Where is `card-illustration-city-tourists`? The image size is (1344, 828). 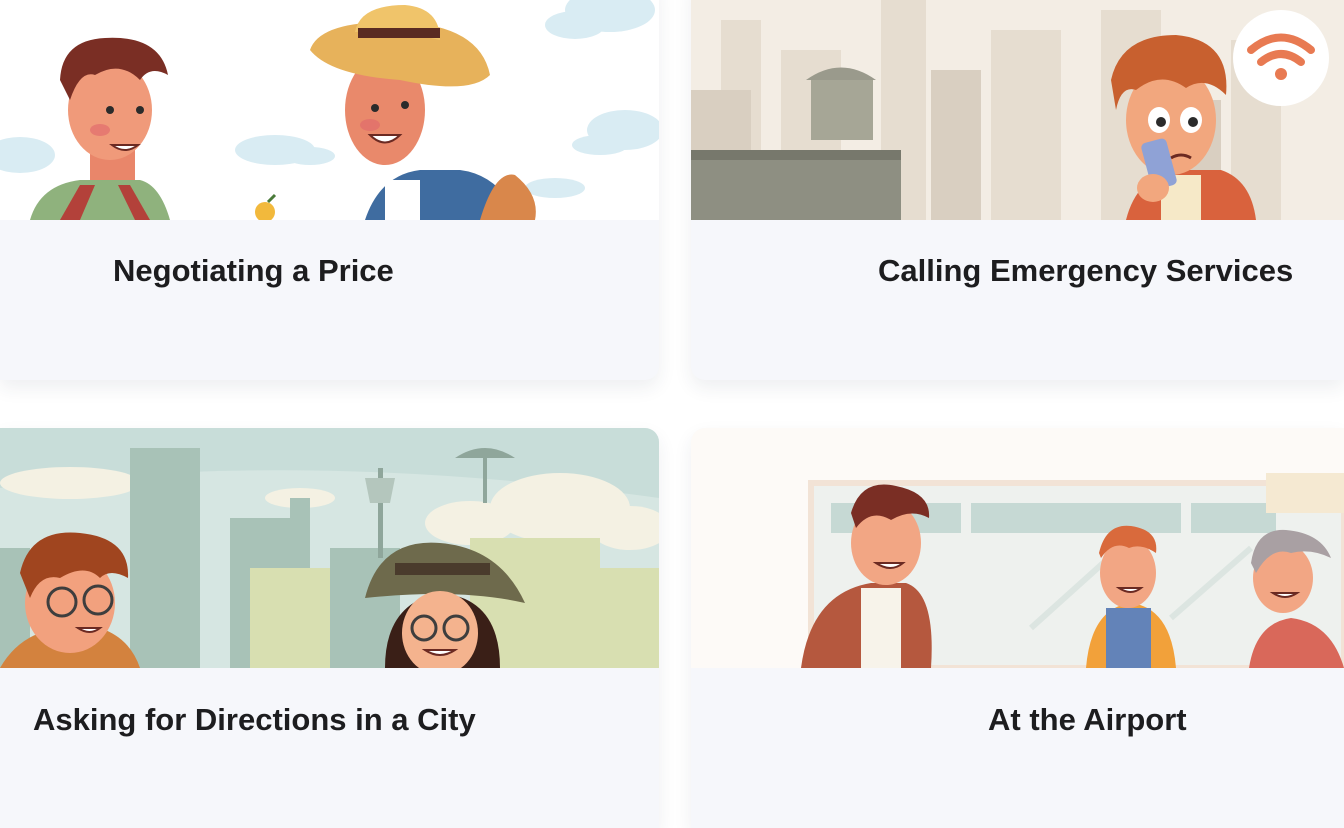
card-illustration-city-tourists is located at coordinates (329, 548).